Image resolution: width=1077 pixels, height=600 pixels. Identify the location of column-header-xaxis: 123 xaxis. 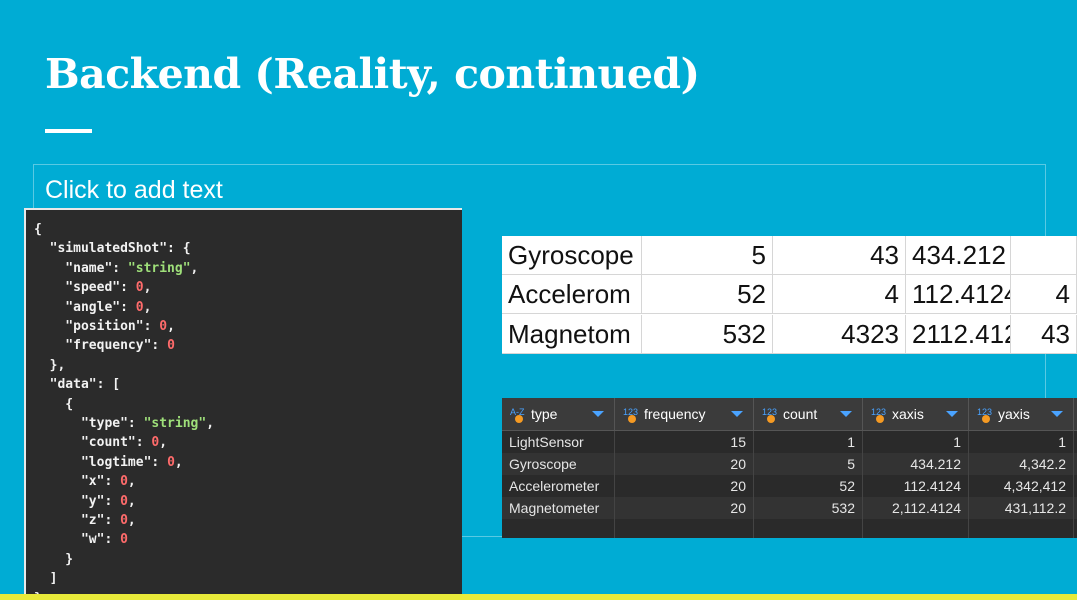
(916, 414).